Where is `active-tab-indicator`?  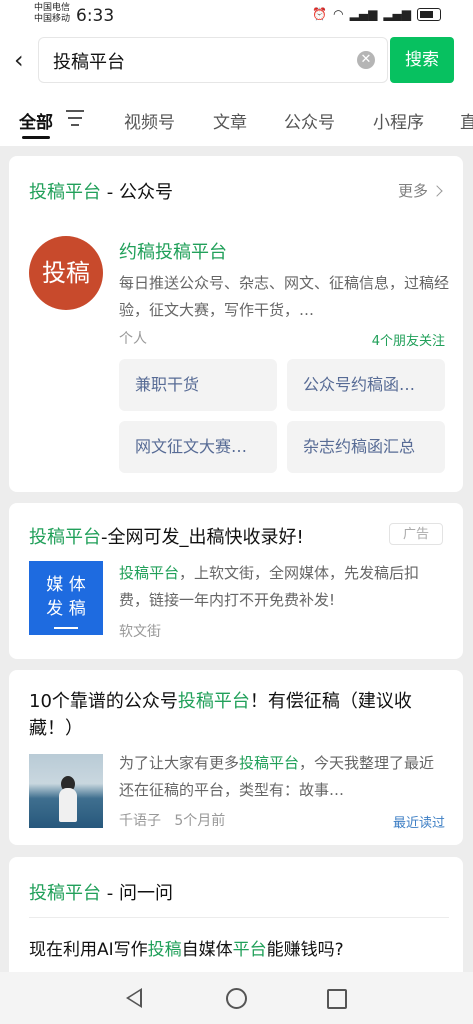
active-tab-indicator is located at coordinates (36, 137).